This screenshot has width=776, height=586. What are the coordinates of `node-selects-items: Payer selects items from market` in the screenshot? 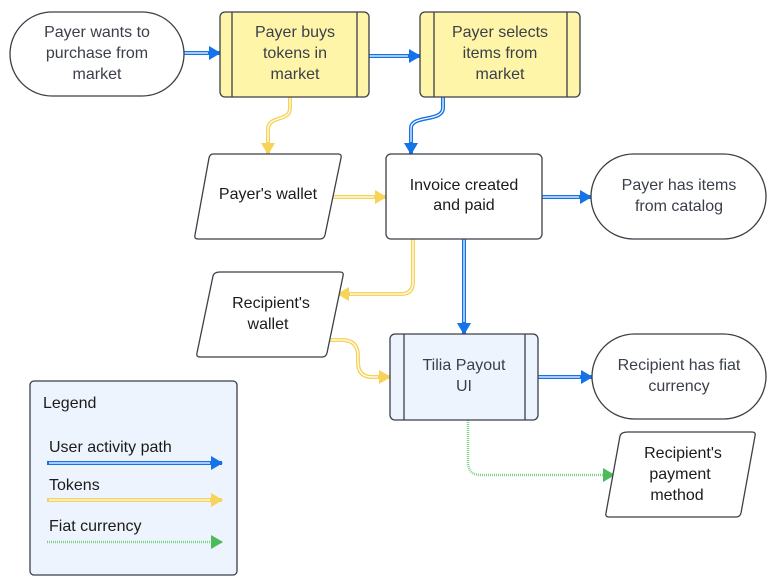 It's located at (500, 54).